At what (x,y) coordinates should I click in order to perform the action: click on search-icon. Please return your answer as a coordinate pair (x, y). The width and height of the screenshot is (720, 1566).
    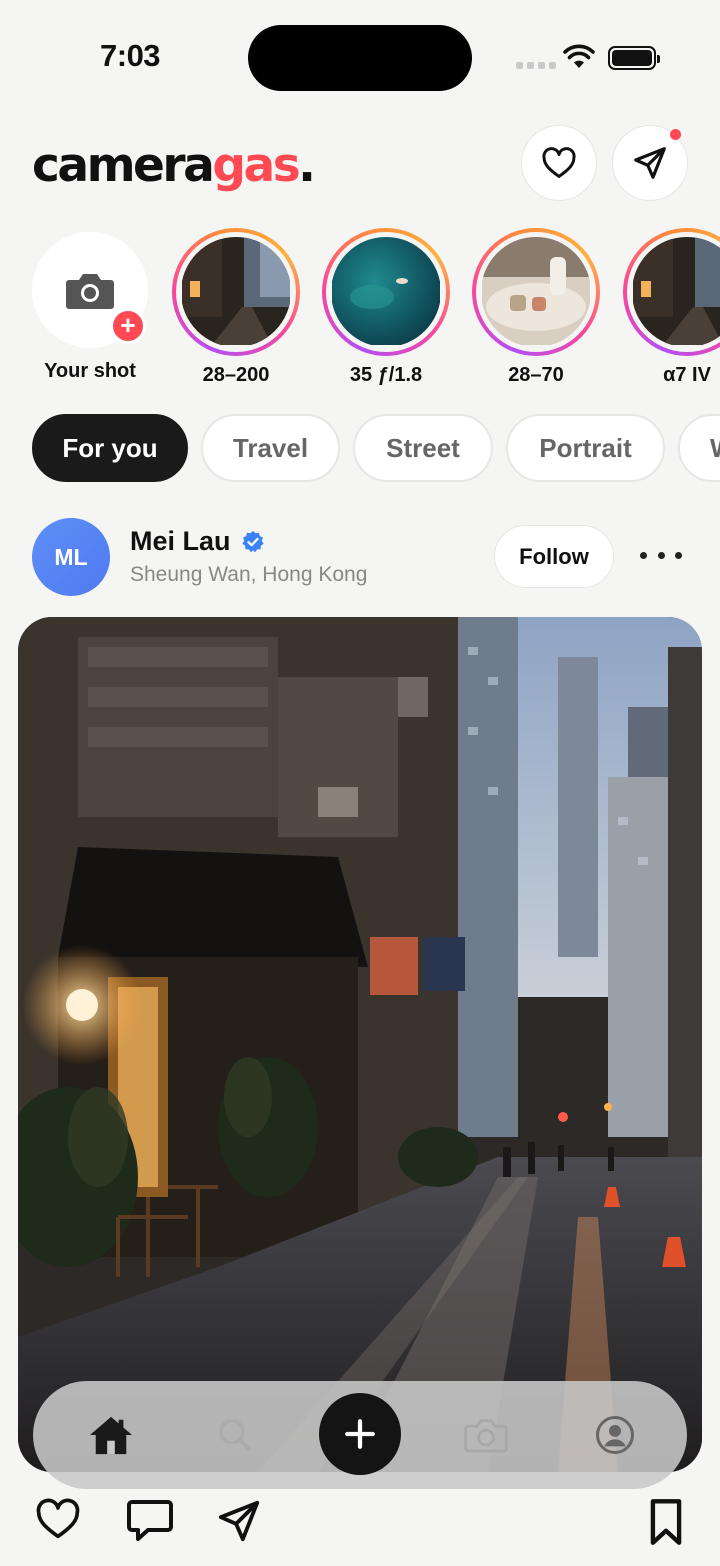
    Looking at the image, I should click on (235, 1435).